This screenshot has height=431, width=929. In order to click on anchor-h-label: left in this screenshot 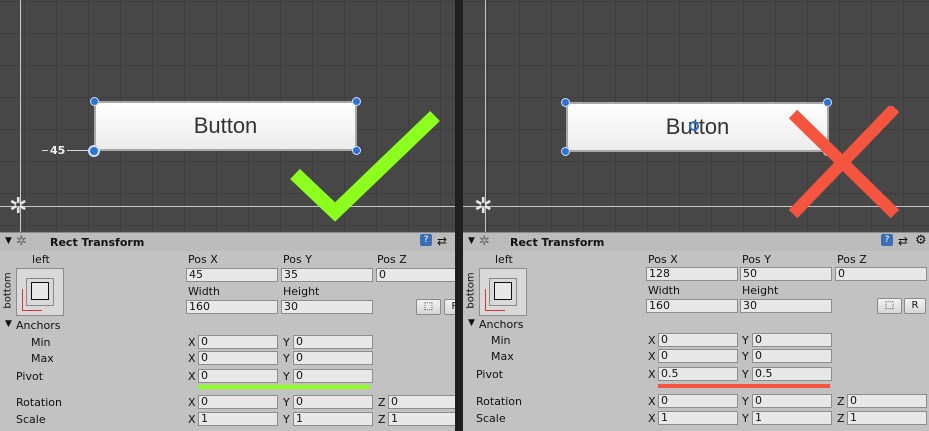, I will do `click(41, 259)`.